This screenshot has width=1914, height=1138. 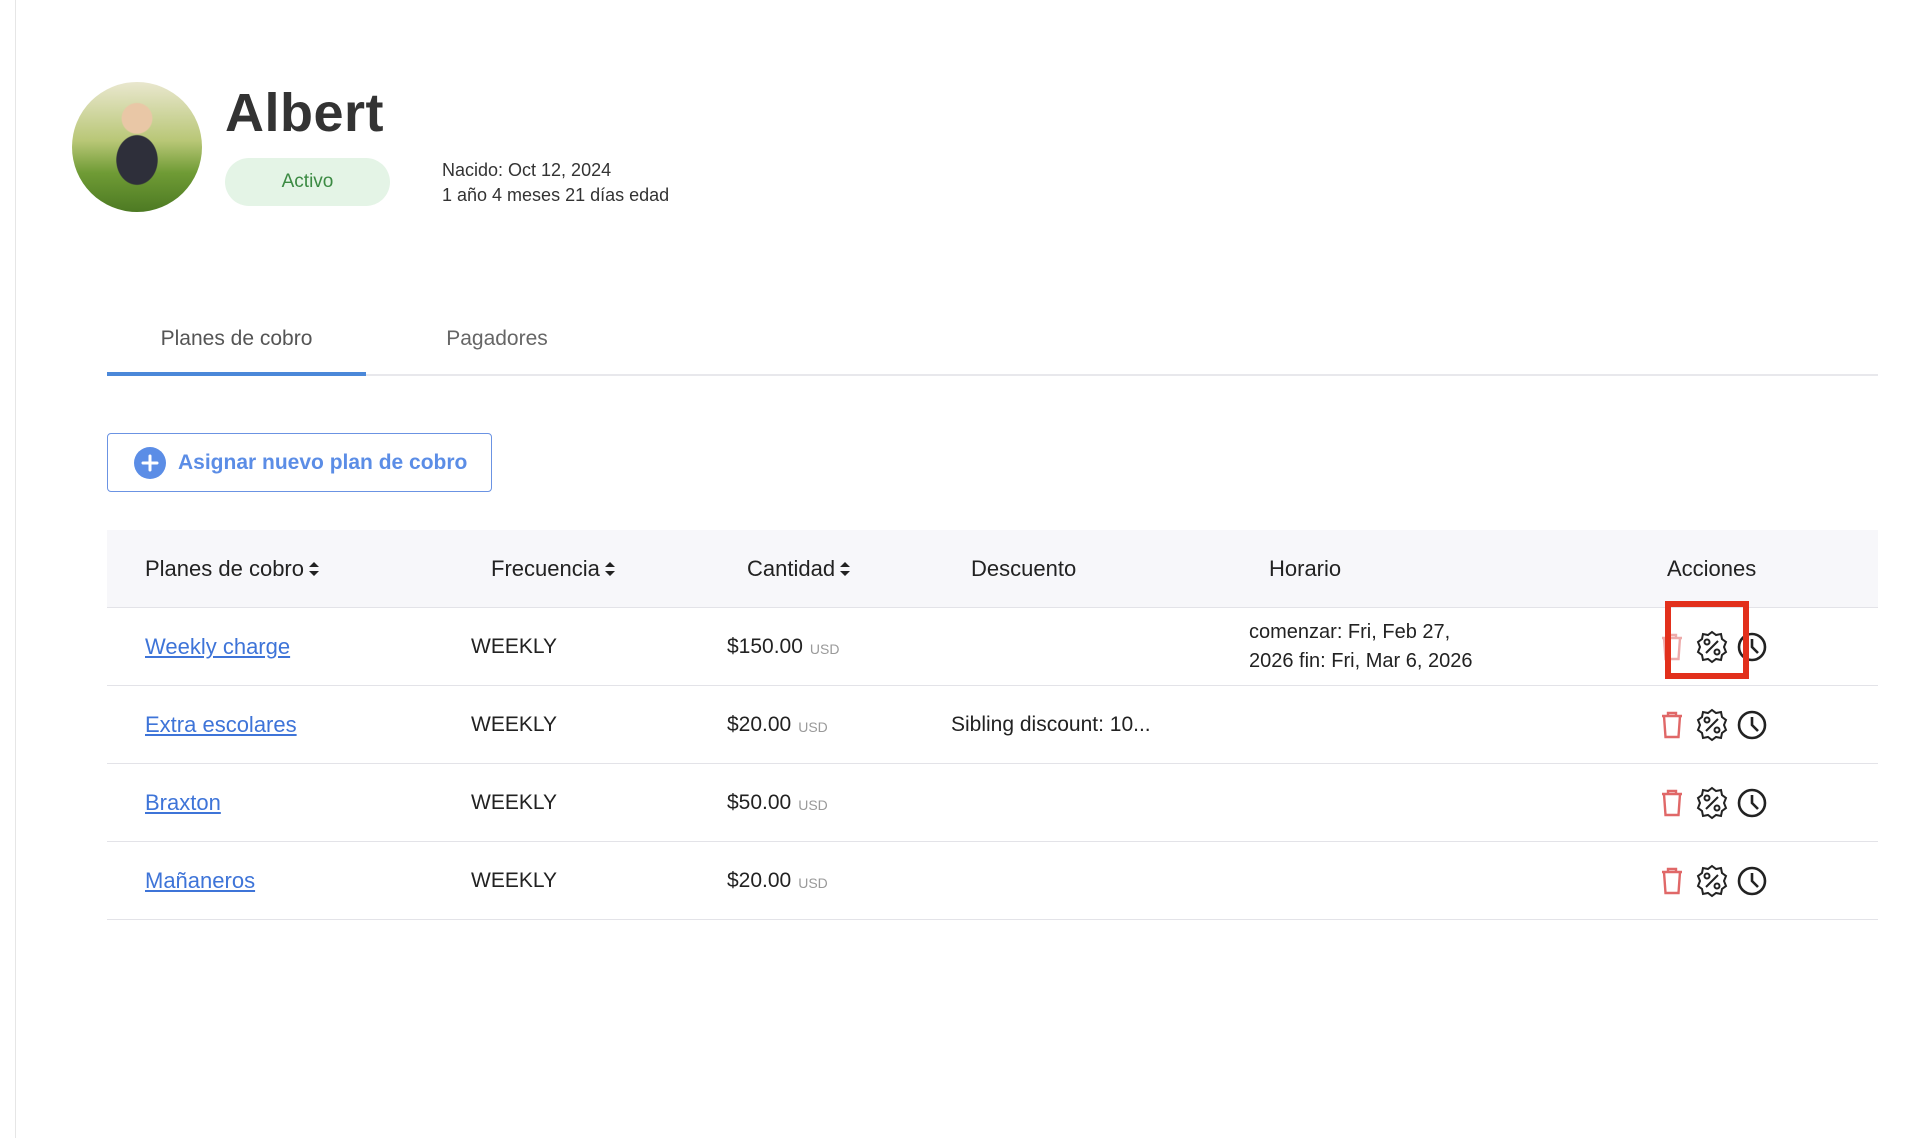 What do you see at coordinates (137, 147) in the screenshot?
I see `avatar` at bounding box center [137, 147].